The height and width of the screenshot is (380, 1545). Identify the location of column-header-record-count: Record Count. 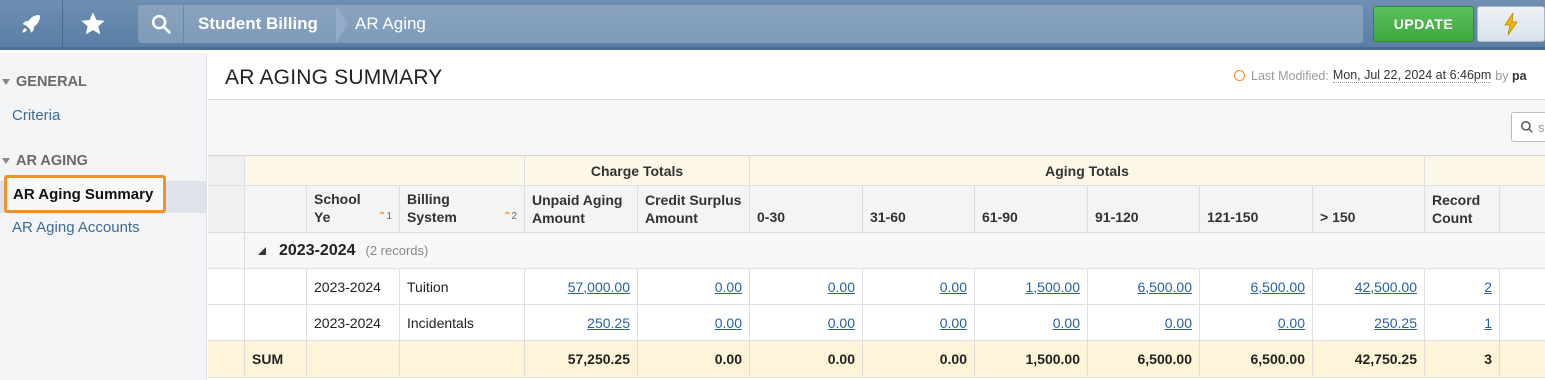
(1462, 209).